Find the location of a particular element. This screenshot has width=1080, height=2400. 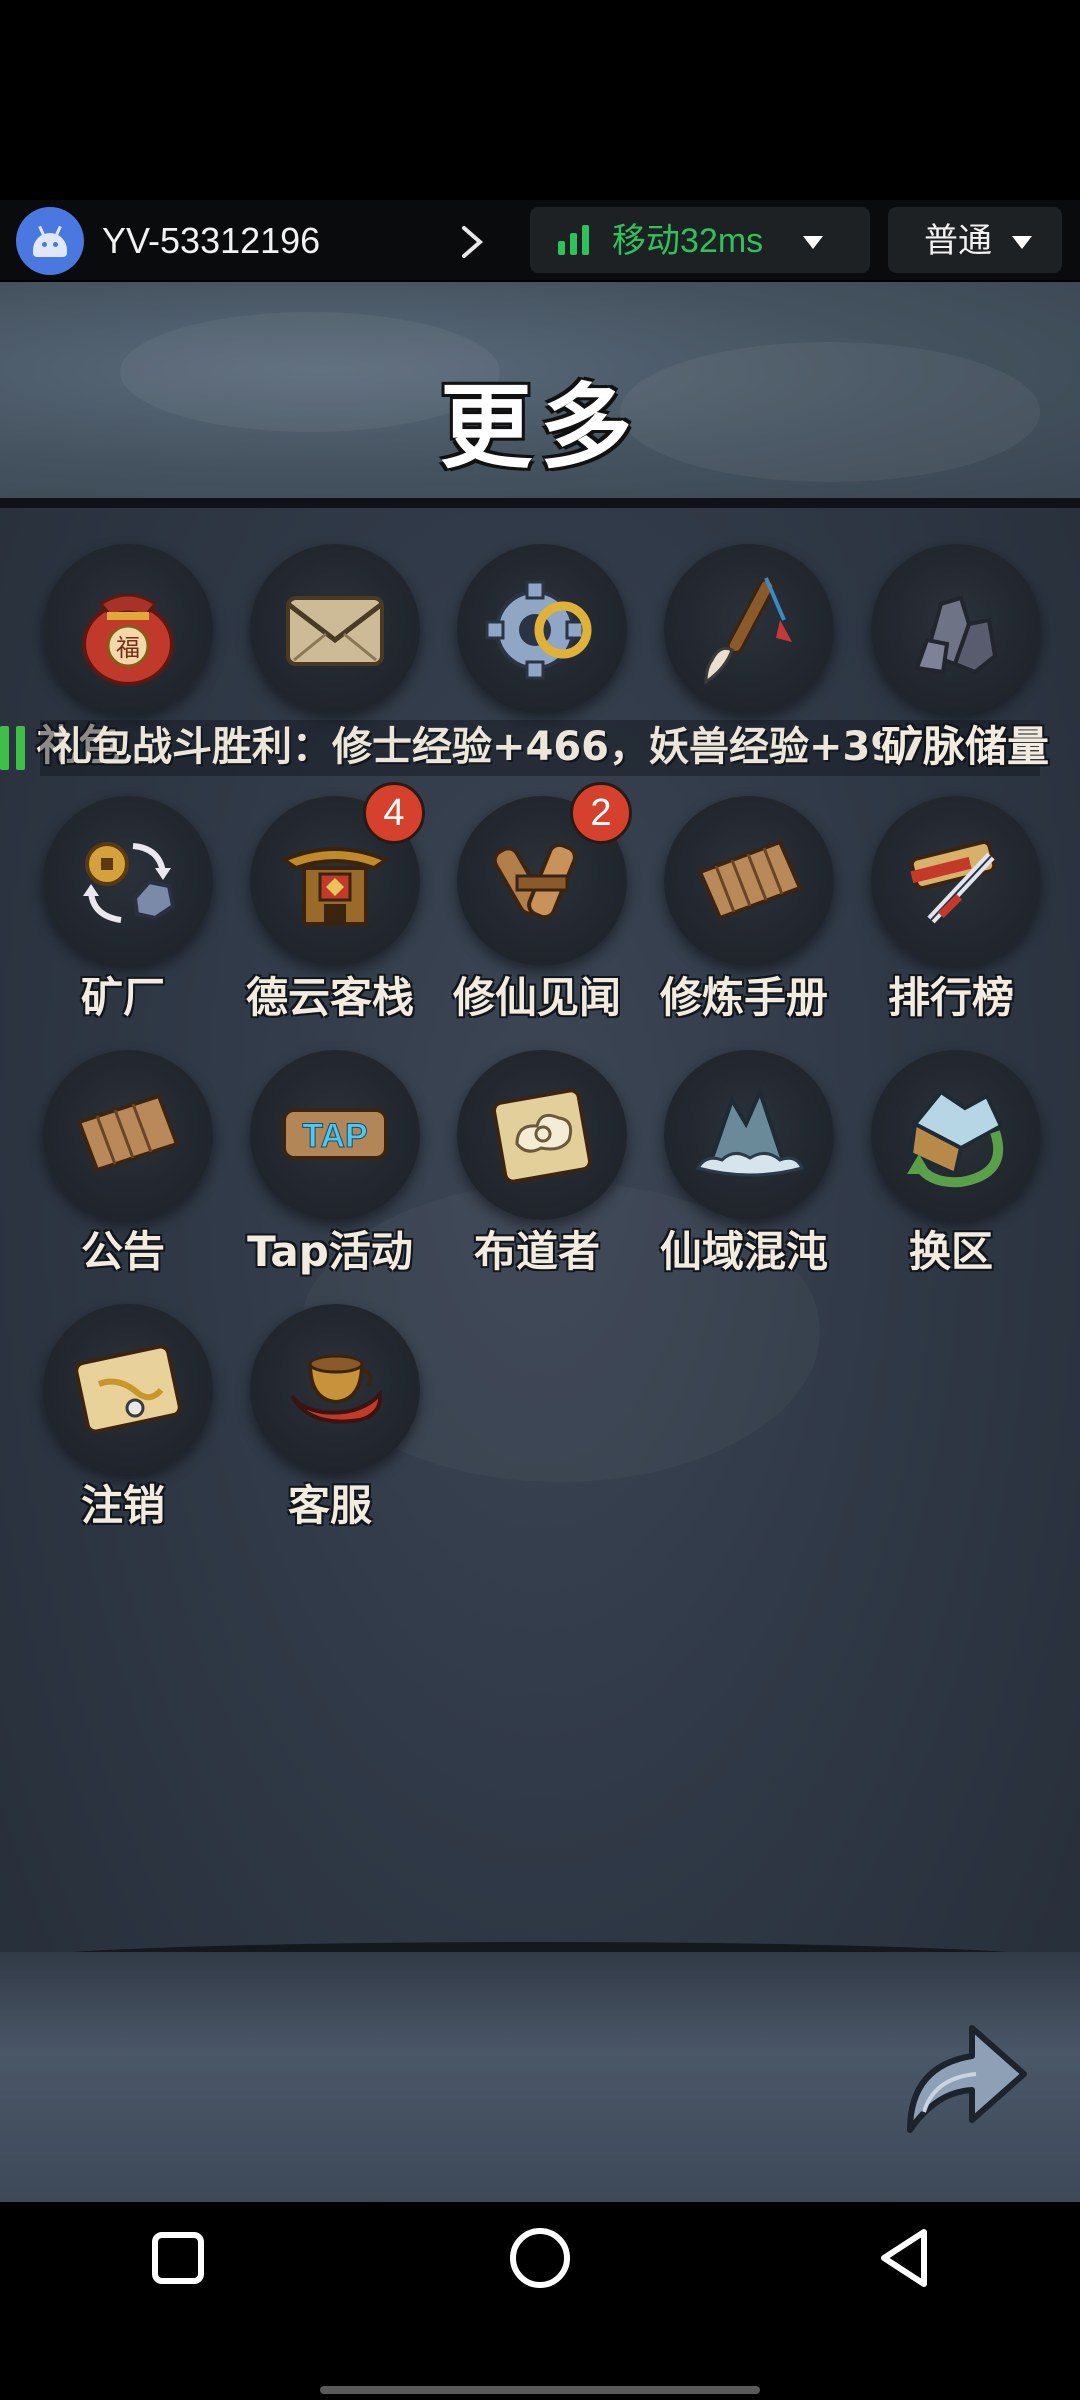

ore-icon is located at coordinates (956, 629).